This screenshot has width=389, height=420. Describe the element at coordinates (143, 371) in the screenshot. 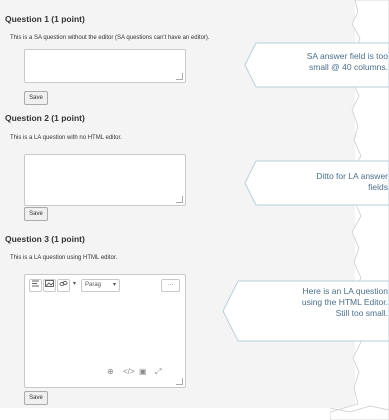

I see `preview-icon: ▣` at that location.